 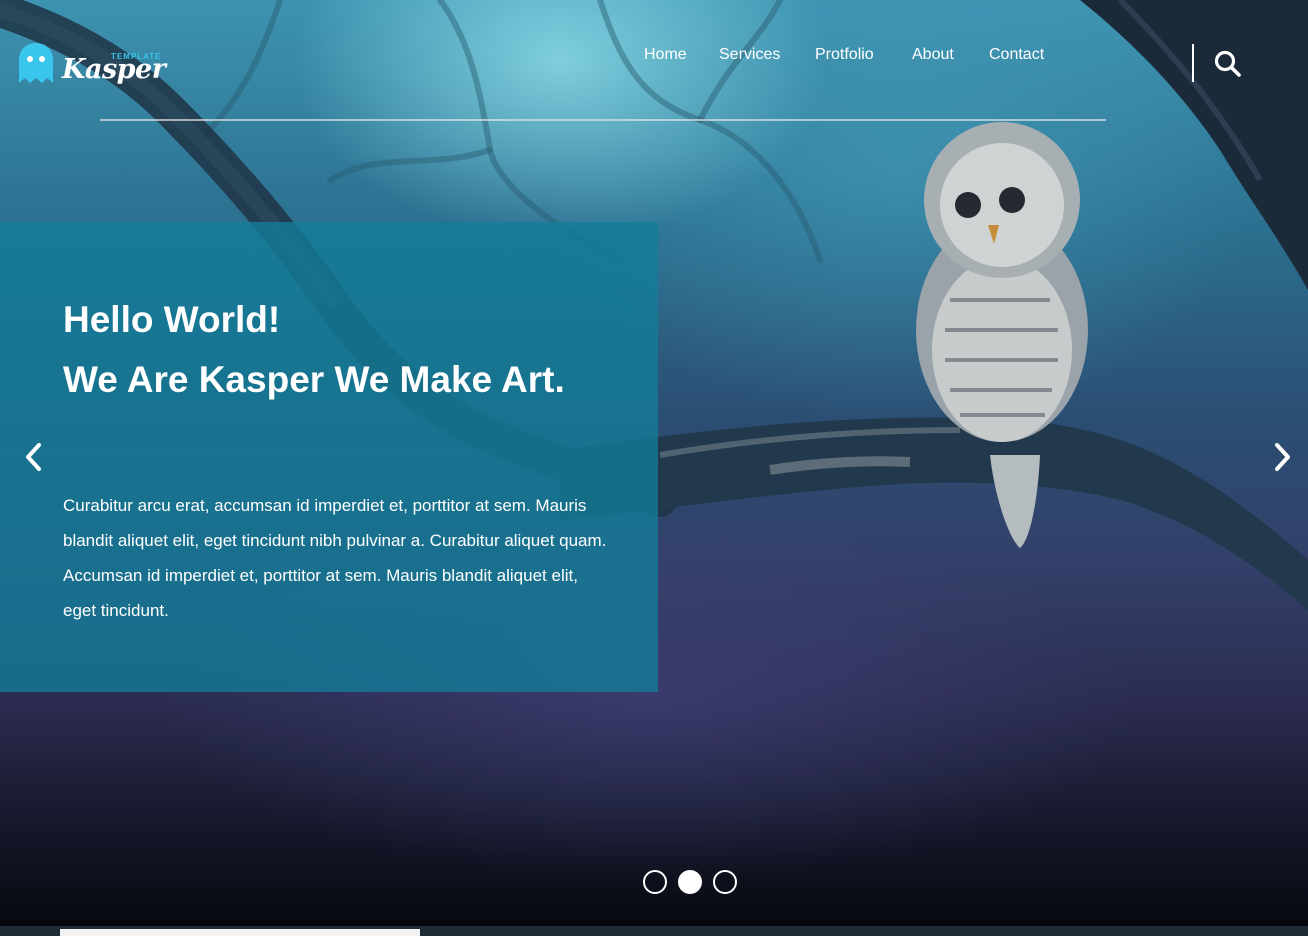 I want to click on slider-next-button, so click(x=1282, y=457).